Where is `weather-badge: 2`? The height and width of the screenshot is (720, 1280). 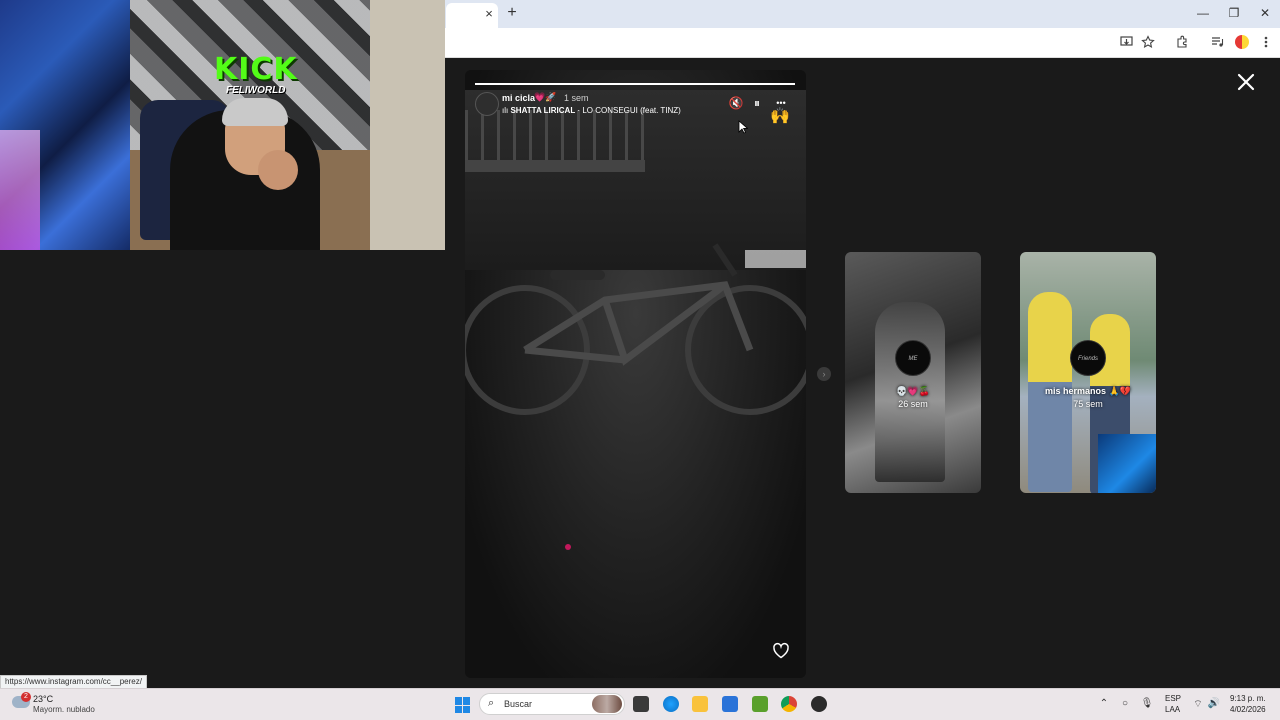
weather-badge: 2 is located at coordinates (26, 697).